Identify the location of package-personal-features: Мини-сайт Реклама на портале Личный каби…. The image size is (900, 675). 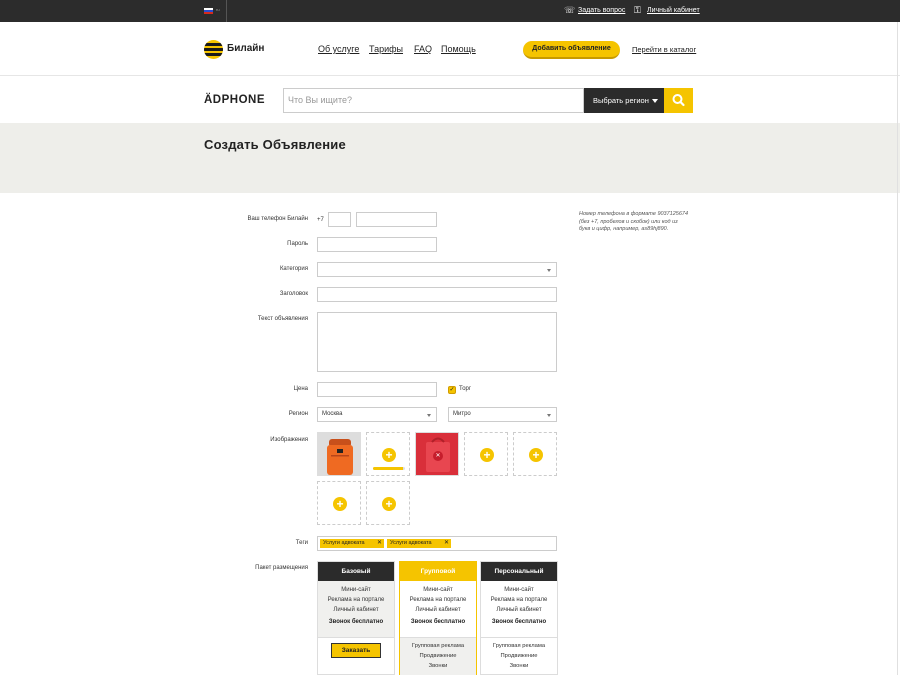
(519, 609).